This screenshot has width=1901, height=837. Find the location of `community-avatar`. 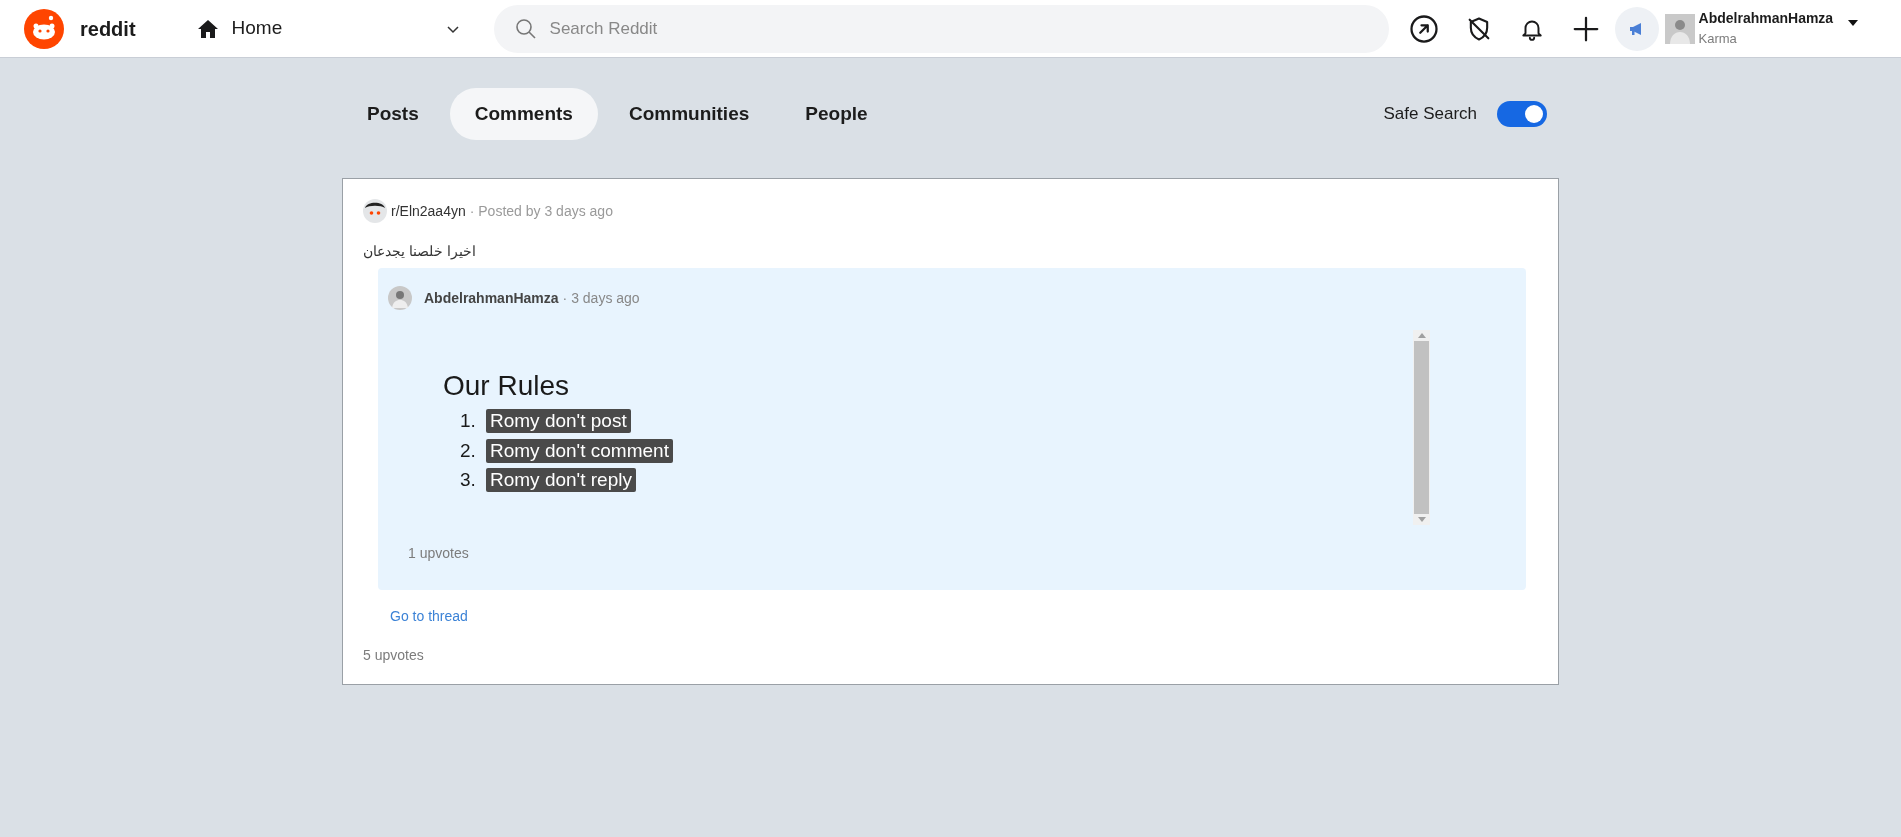

community-avatar is located at coordinates (375, 211).